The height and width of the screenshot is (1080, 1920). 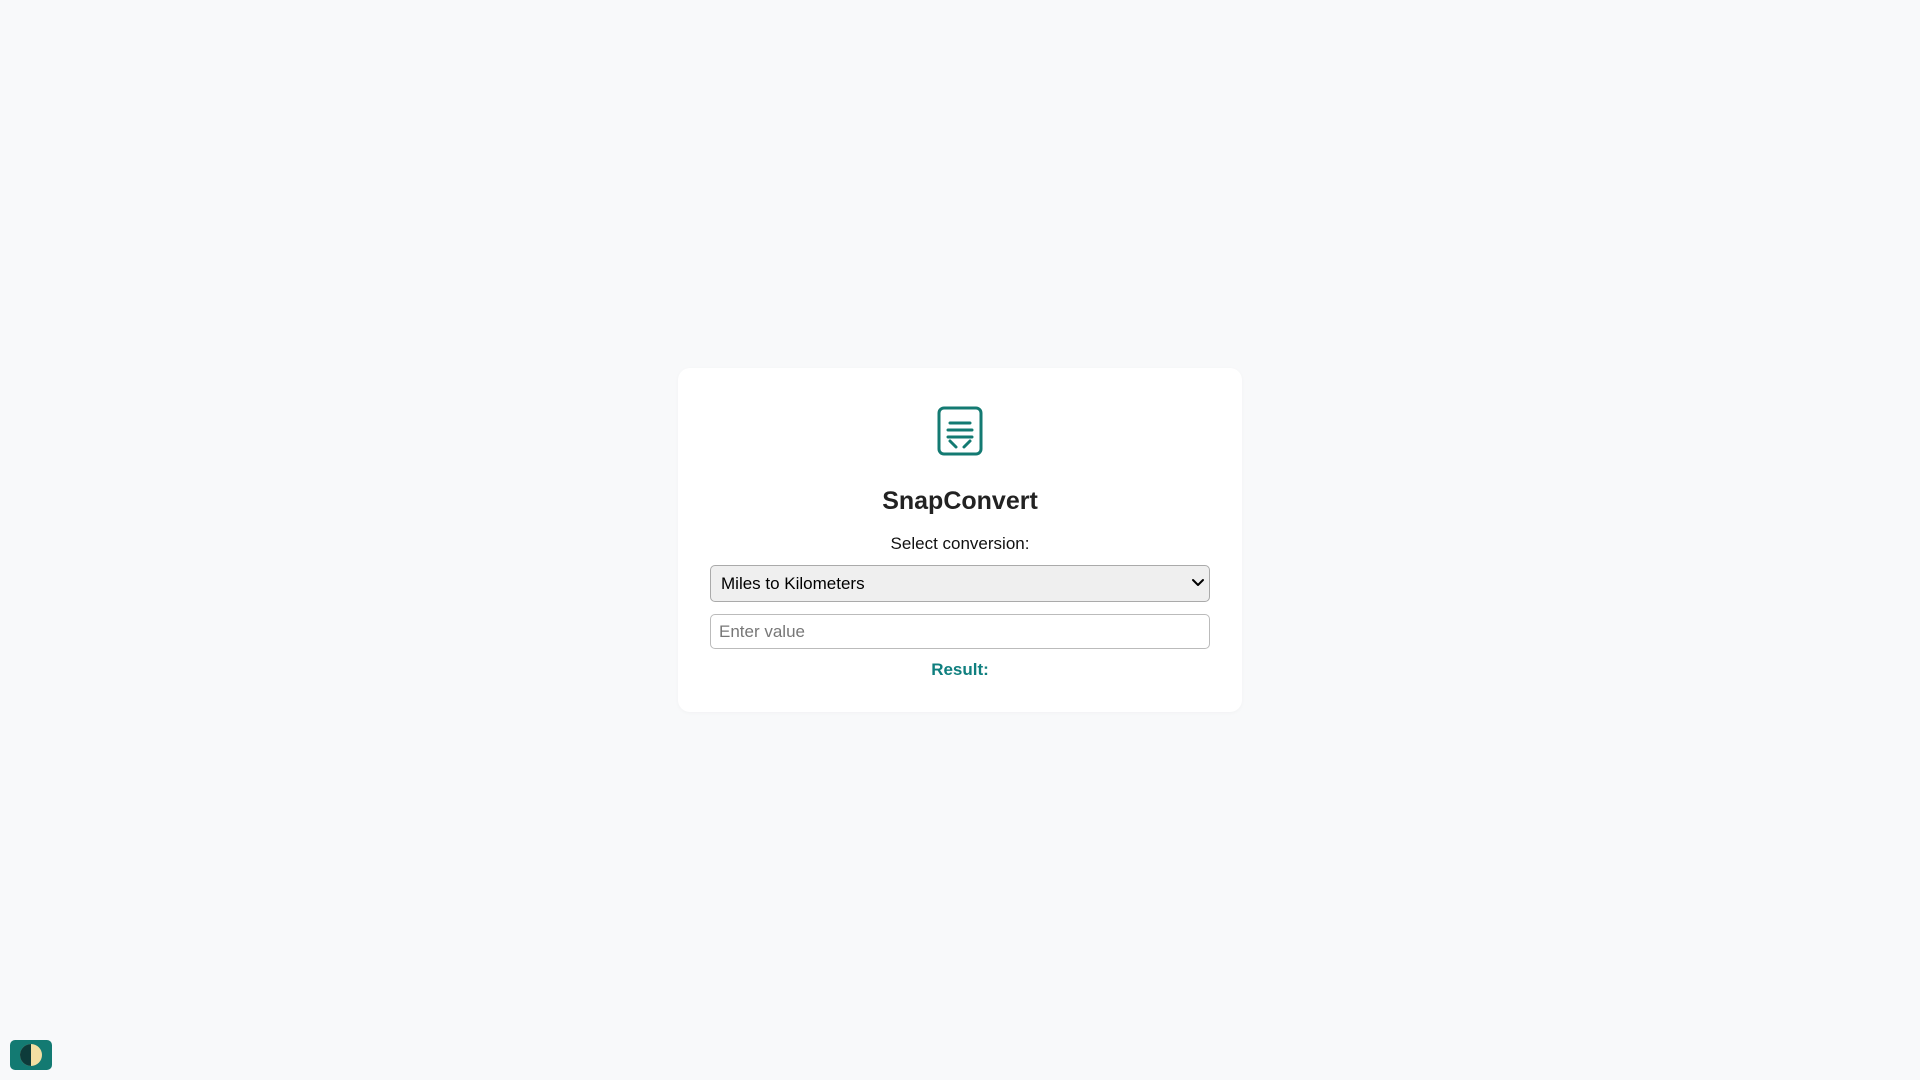 I want to click on value-input, so click(x=960, y=631).